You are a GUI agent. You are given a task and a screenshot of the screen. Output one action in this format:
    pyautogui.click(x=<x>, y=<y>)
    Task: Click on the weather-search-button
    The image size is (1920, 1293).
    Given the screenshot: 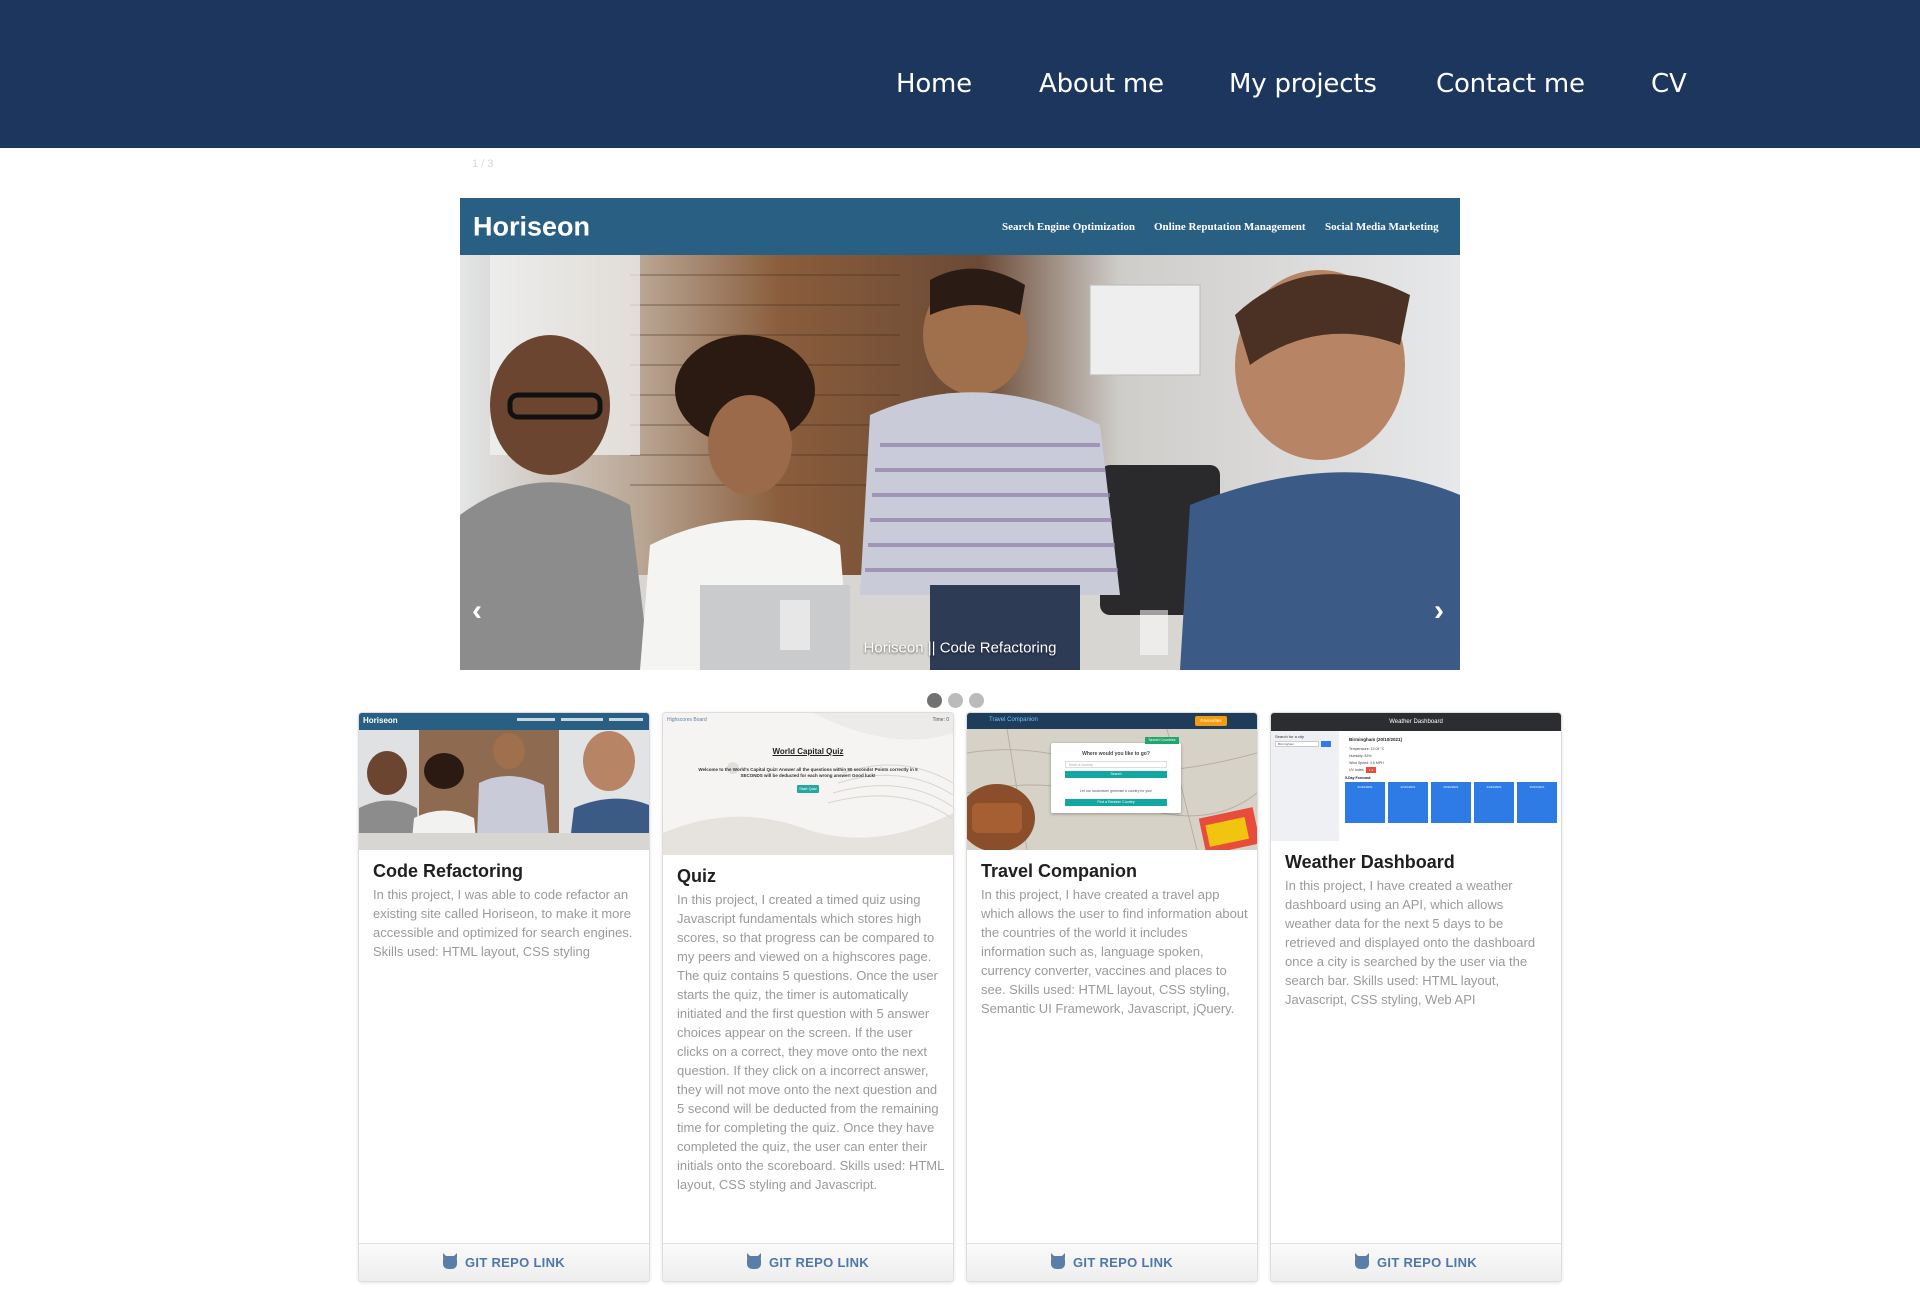 What is the action you would take?
    pyautogui.click(x=1326, y=744)
    